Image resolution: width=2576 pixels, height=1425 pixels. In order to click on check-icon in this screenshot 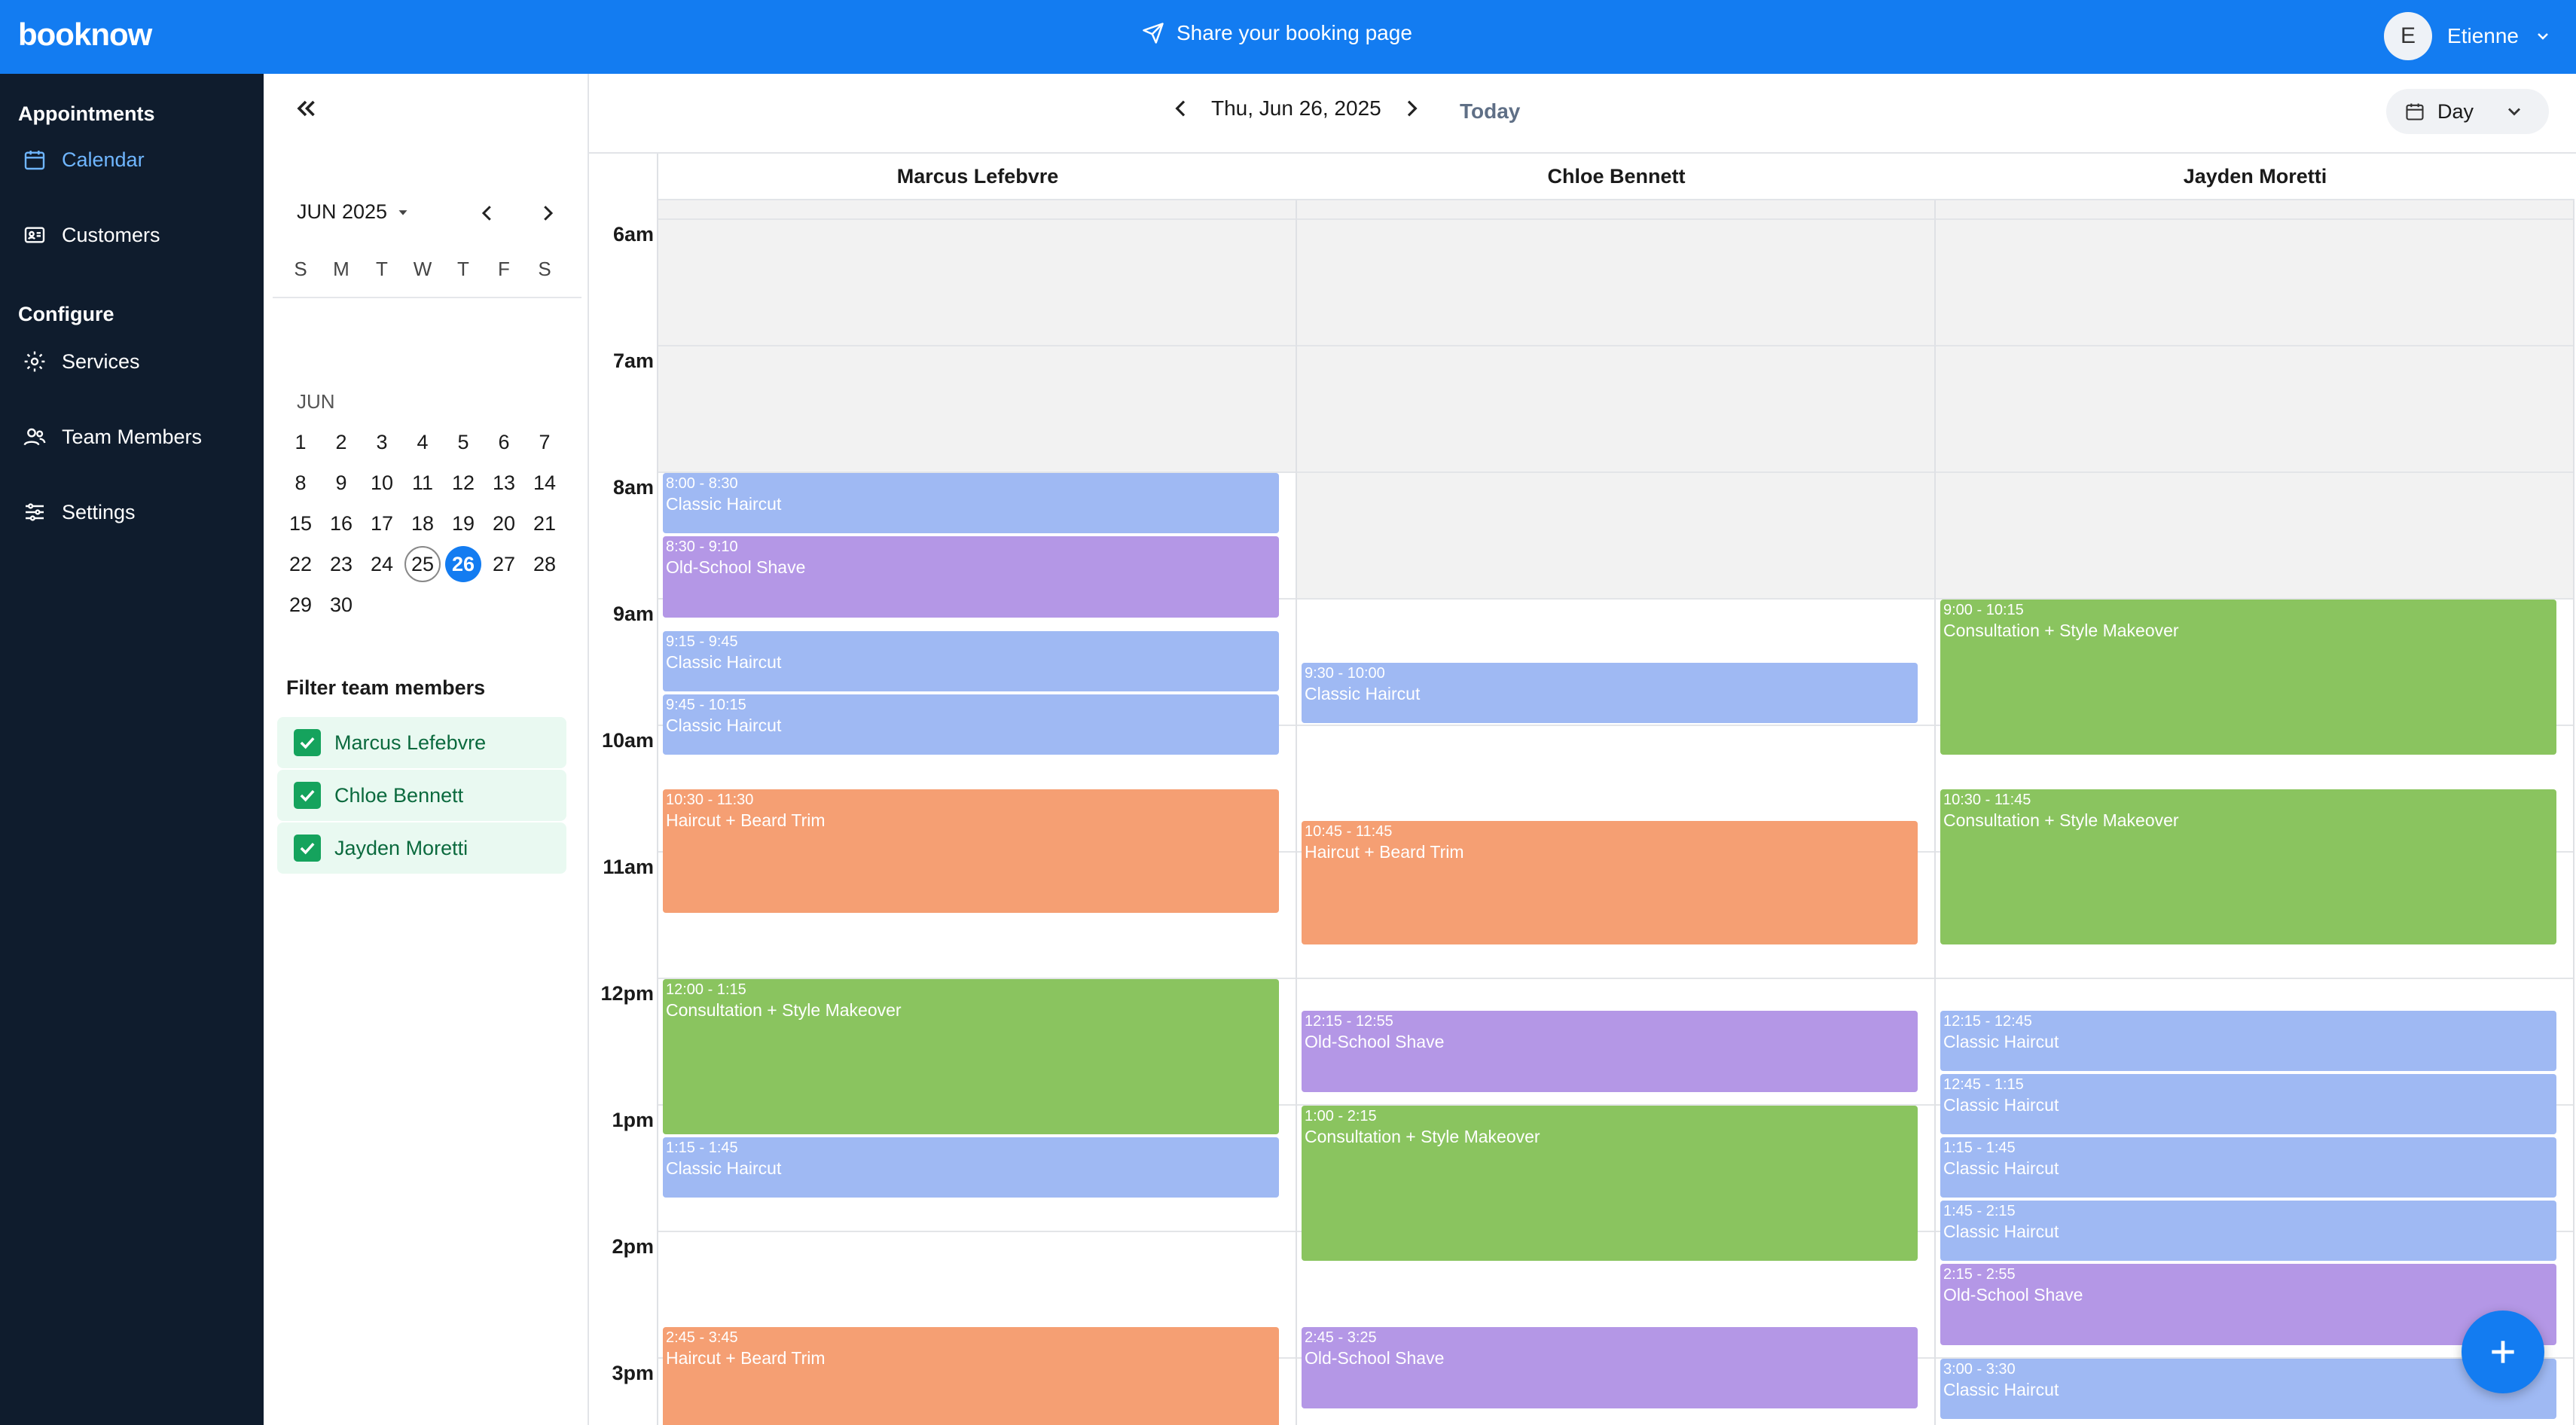, I will do `click(308, 848)`.